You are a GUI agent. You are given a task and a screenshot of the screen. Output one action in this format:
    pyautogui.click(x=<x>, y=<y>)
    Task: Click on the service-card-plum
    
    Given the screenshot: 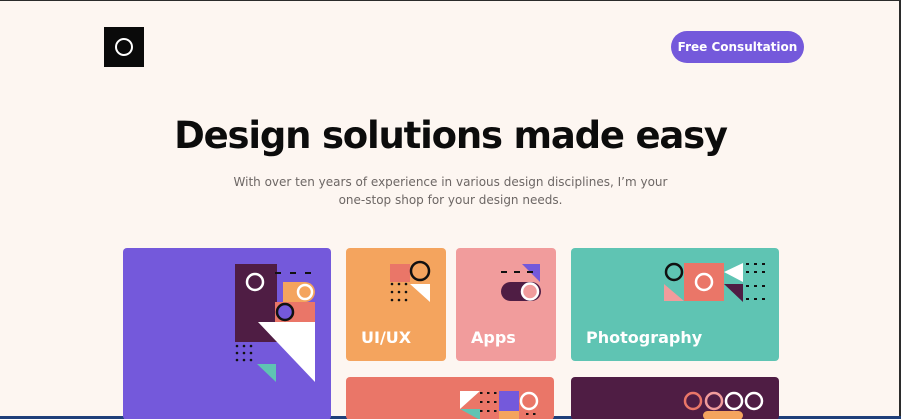 What is the action you would take?
    pyautogui.click(x=675, y=398)
    